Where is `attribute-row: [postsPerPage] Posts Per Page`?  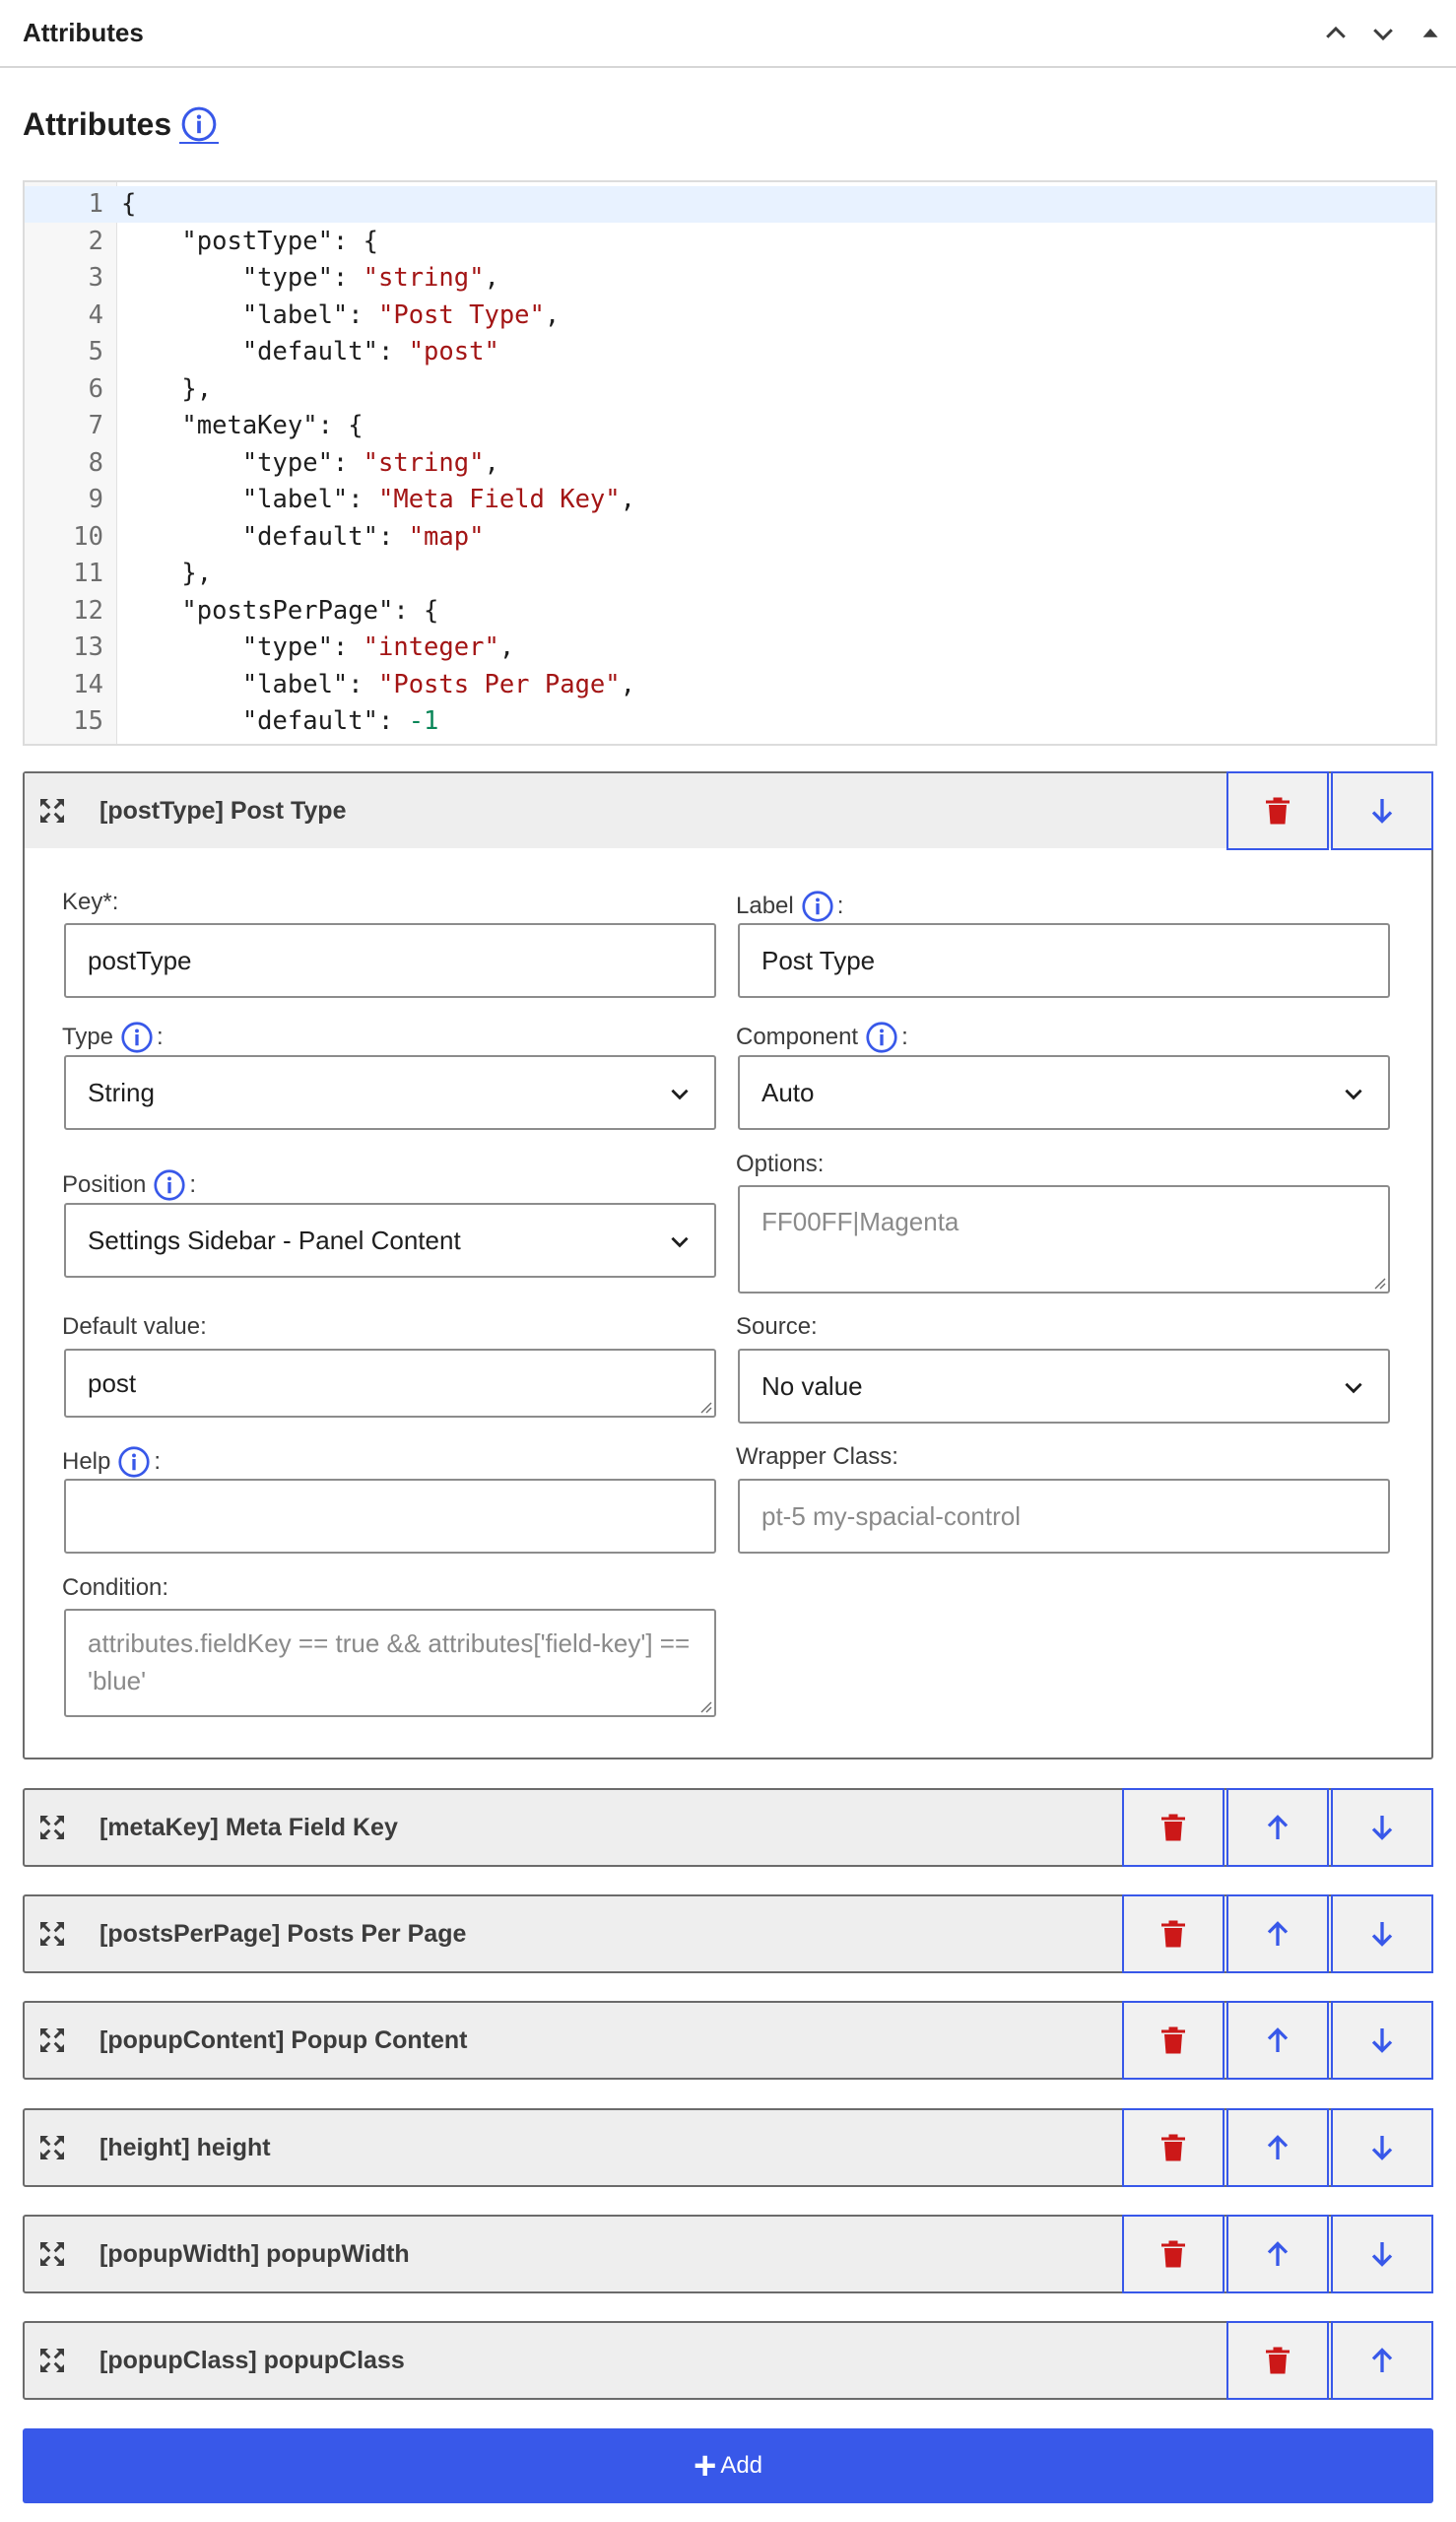
attribute-row: [postsPerPage] Posts Per Page is located at coordinates (728, 1933).